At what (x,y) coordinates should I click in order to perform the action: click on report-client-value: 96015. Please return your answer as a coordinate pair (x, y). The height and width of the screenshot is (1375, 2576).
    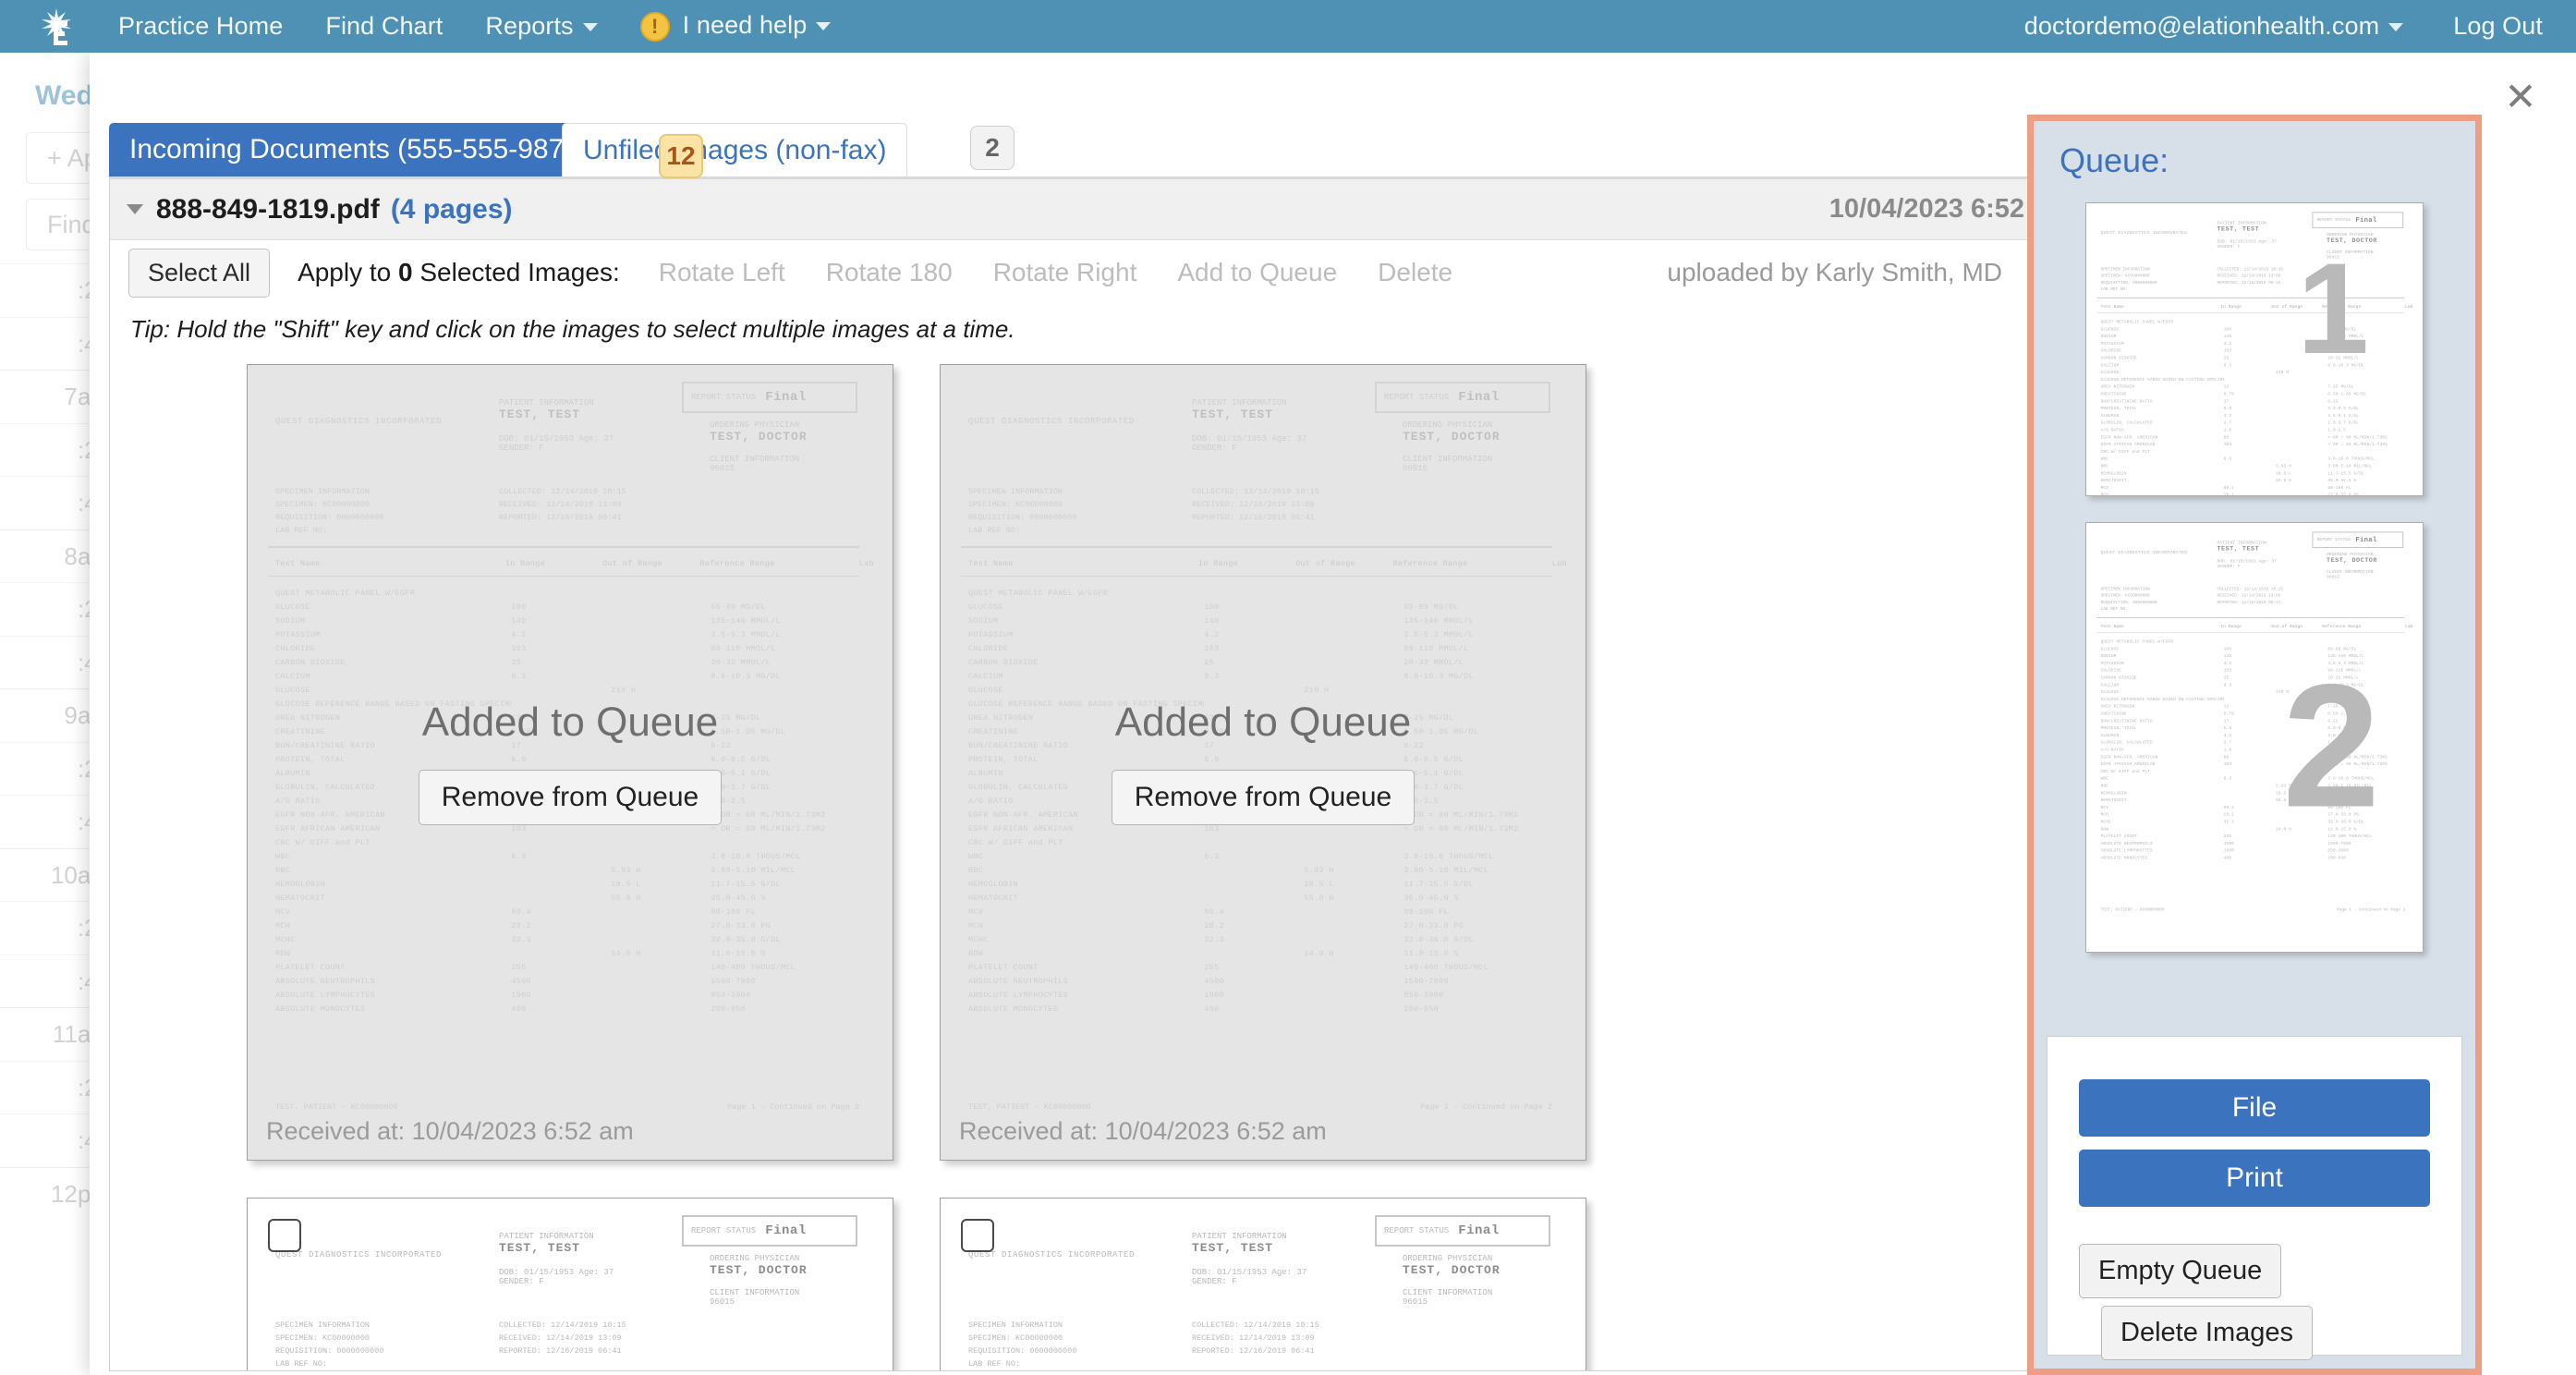
    Looking at the image, I should click on (2333, 576).